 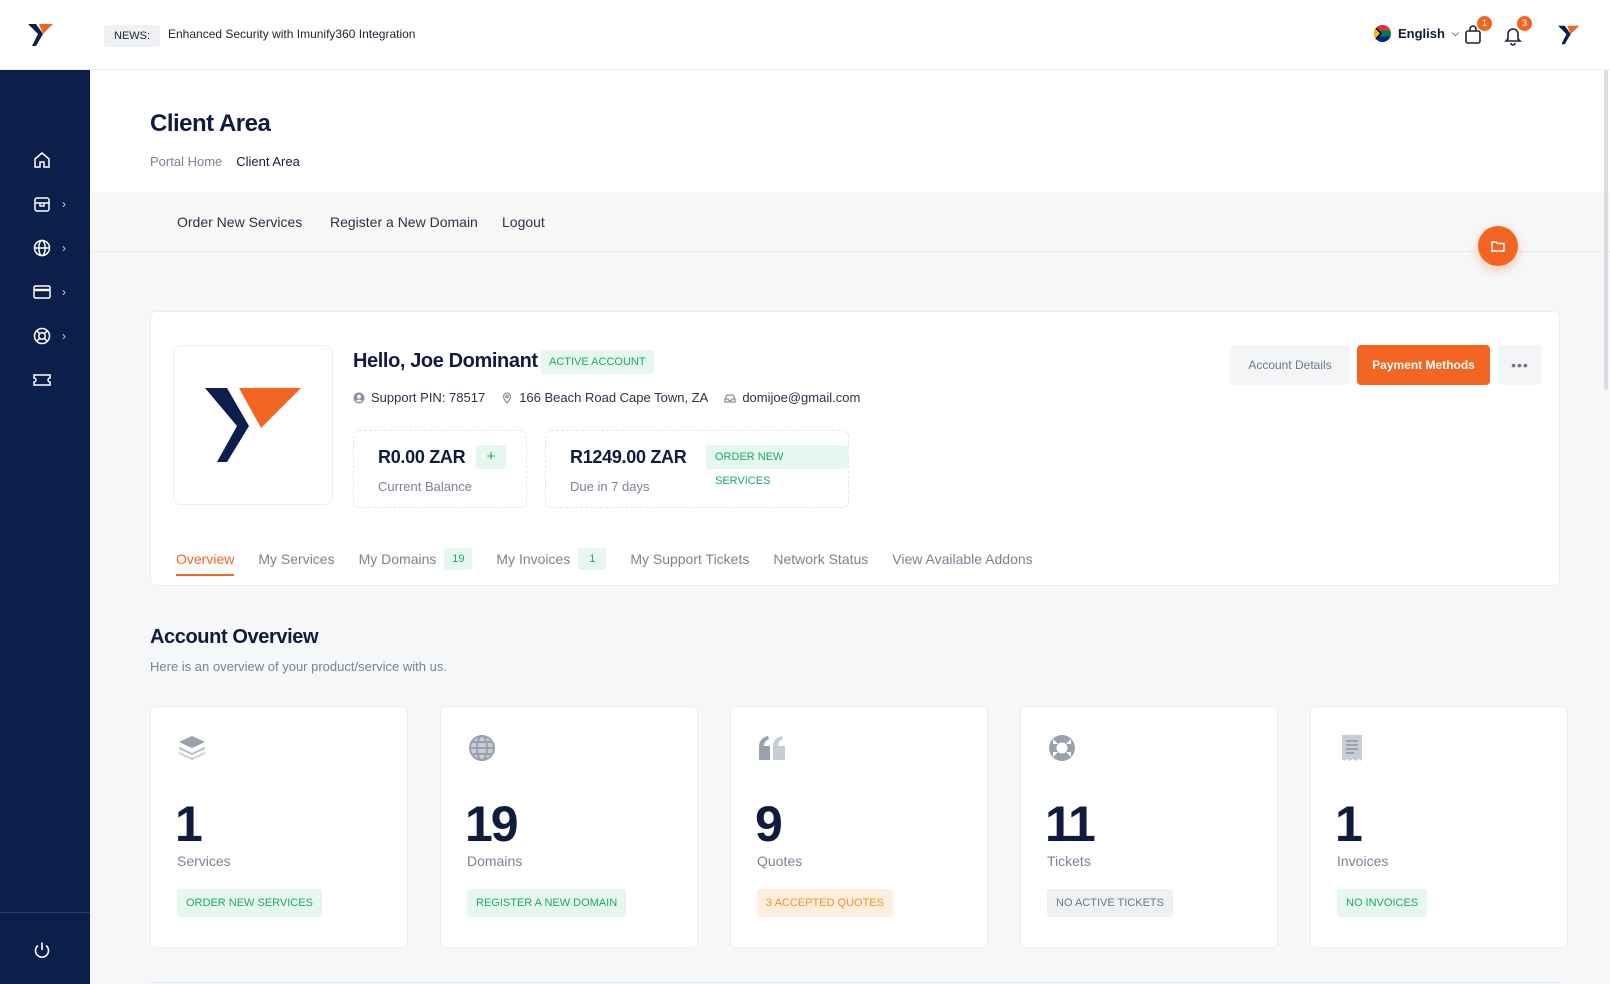 What do you see at coordinates (249, 903) in the screenshot?
I see `order-new-services-pill: ORDER NEW SERVICES` at bounding box center [249, 903].